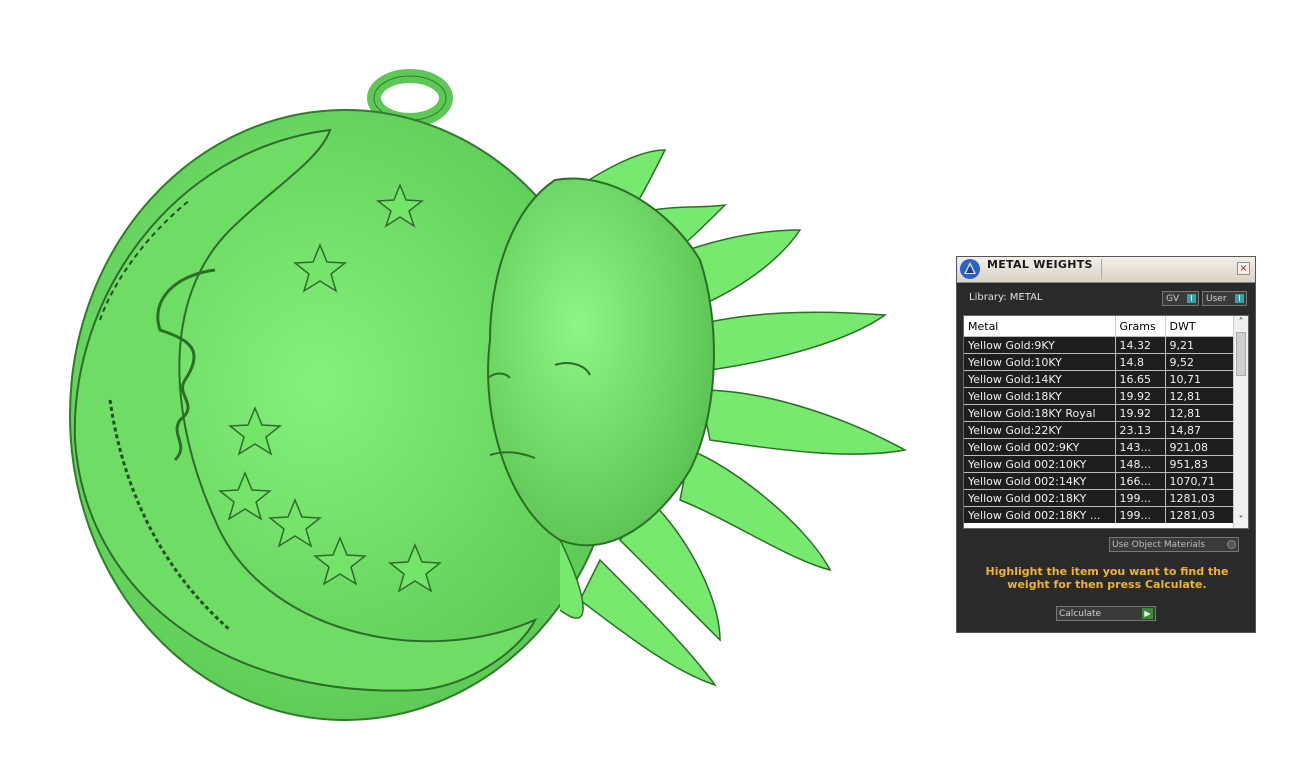  Describe the element at coordinates (1040, 464) in the screenshot. I see `metal-cell: Yellow Gold 002:10KY` at that location.